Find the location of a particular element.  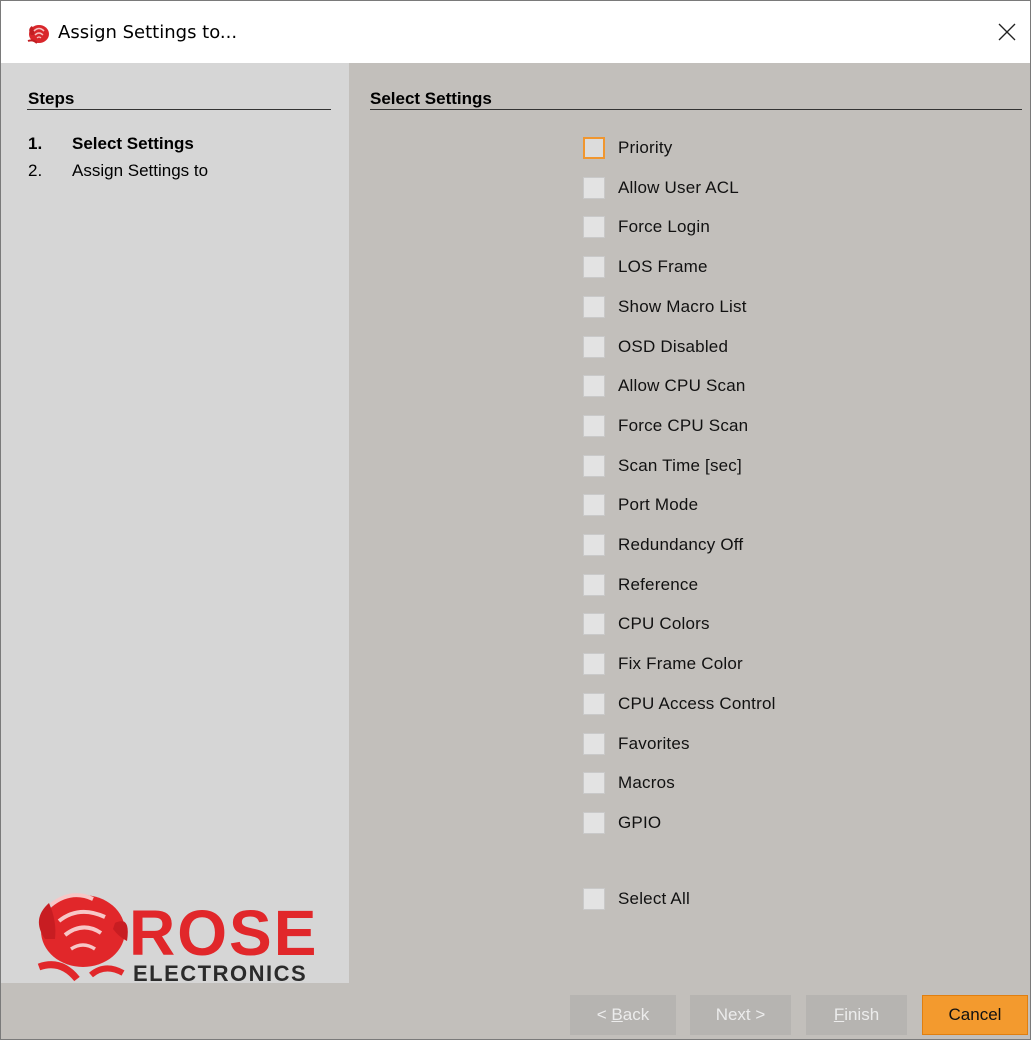

checkbox-label: OSD Disabled is located at coordinates (673, 346).